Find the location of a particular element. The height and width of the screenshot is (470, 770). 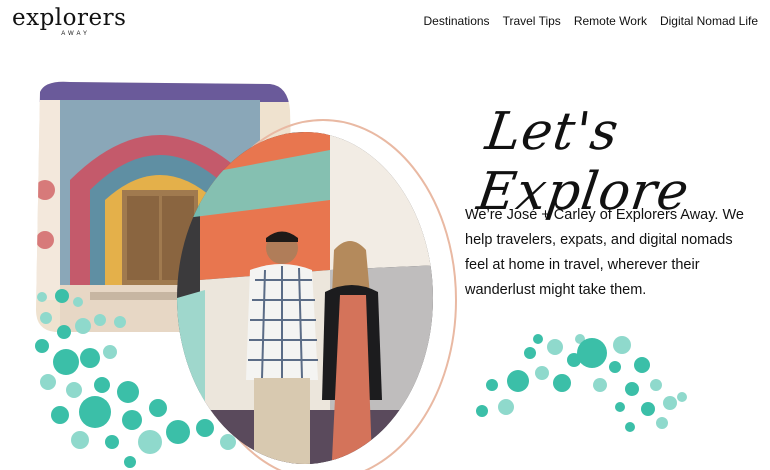

teal-dots-right is located at coordinates (581, 383).